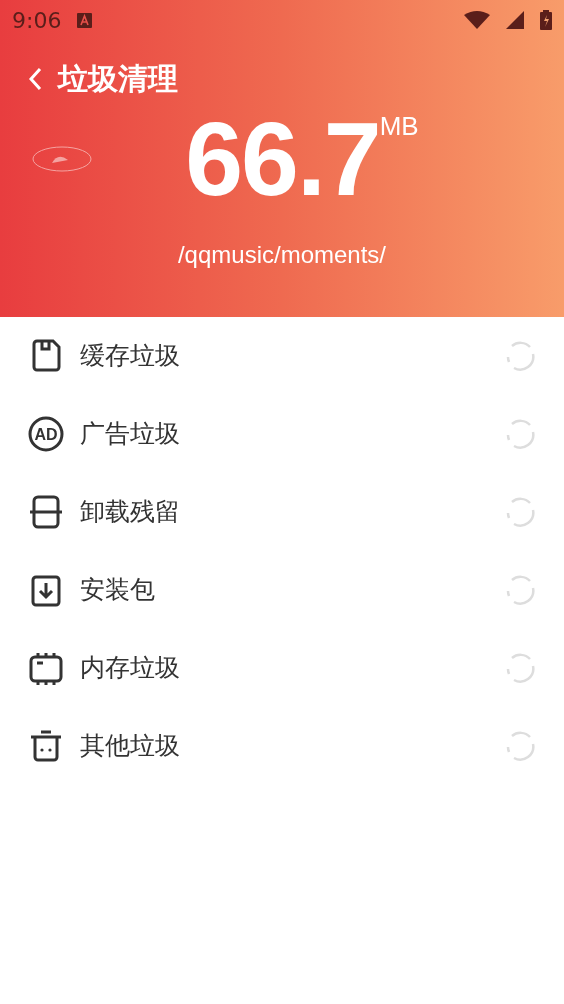  What do you see at coordinates (399, 126) in the screenshot?
I see `size-unit: MB` at bounding box center [399, 126].